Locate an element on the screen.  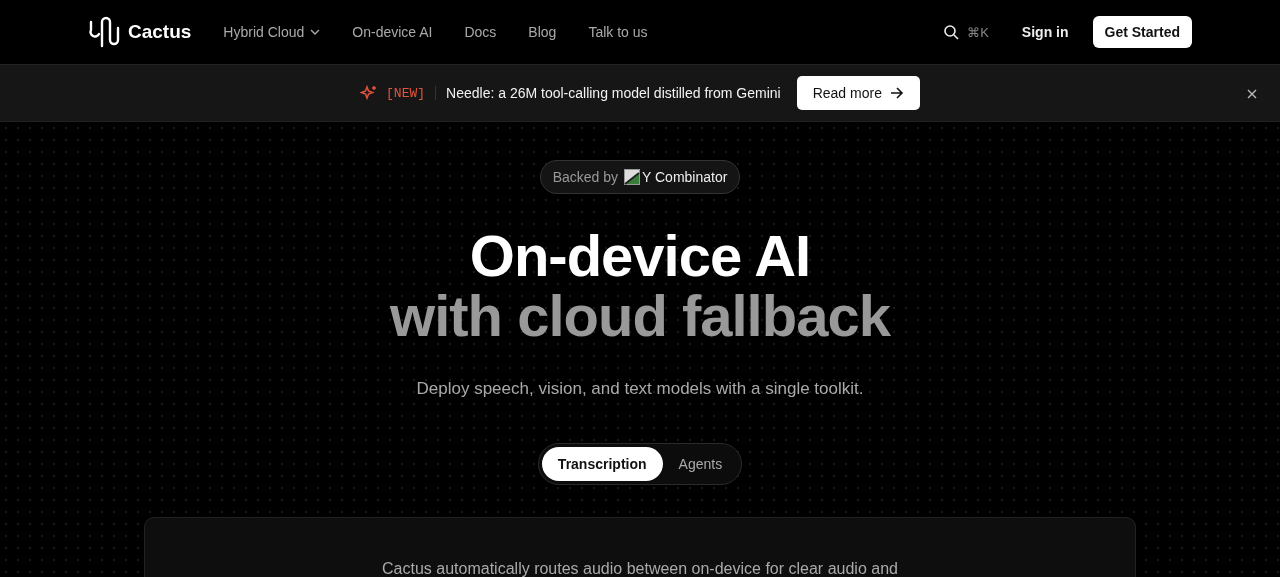
read-more-button: Read more is located at coordinates (858, 93).